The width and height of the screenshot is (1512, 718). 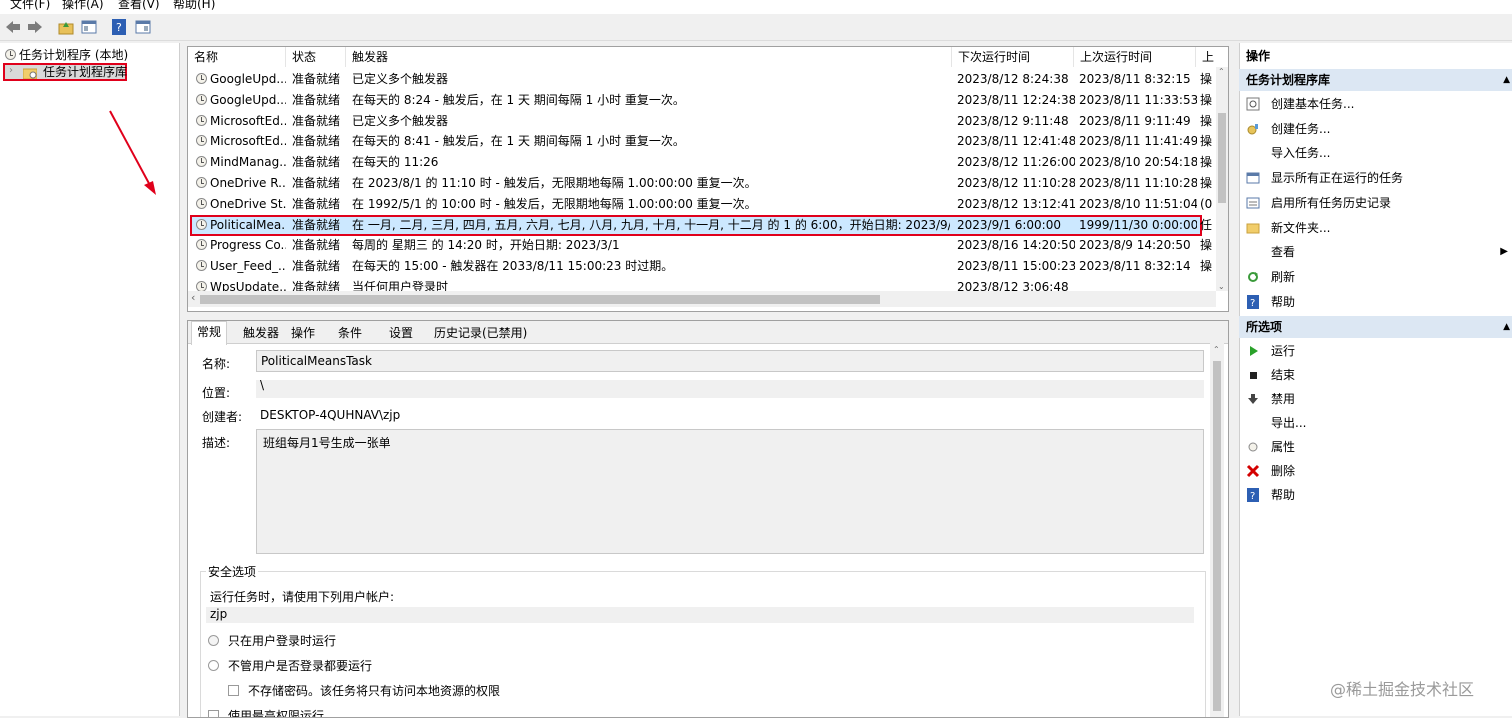 What do you see at coordinates (1377, 302) in the screenshot?
I see `library-action-8: ? 帮助` at bounding box center [1377, 302].